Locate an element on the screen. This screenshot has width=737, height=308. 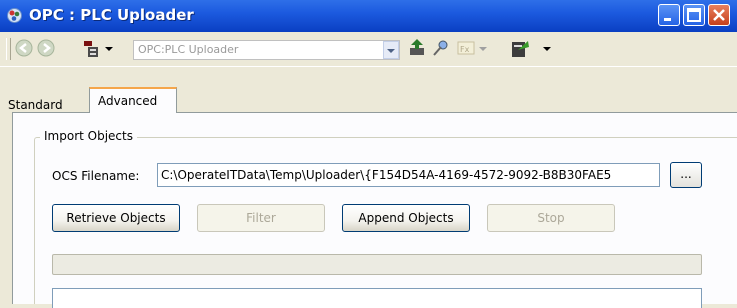
address-field: OPC:PLC Uploader is located at coordinates (266, 50).